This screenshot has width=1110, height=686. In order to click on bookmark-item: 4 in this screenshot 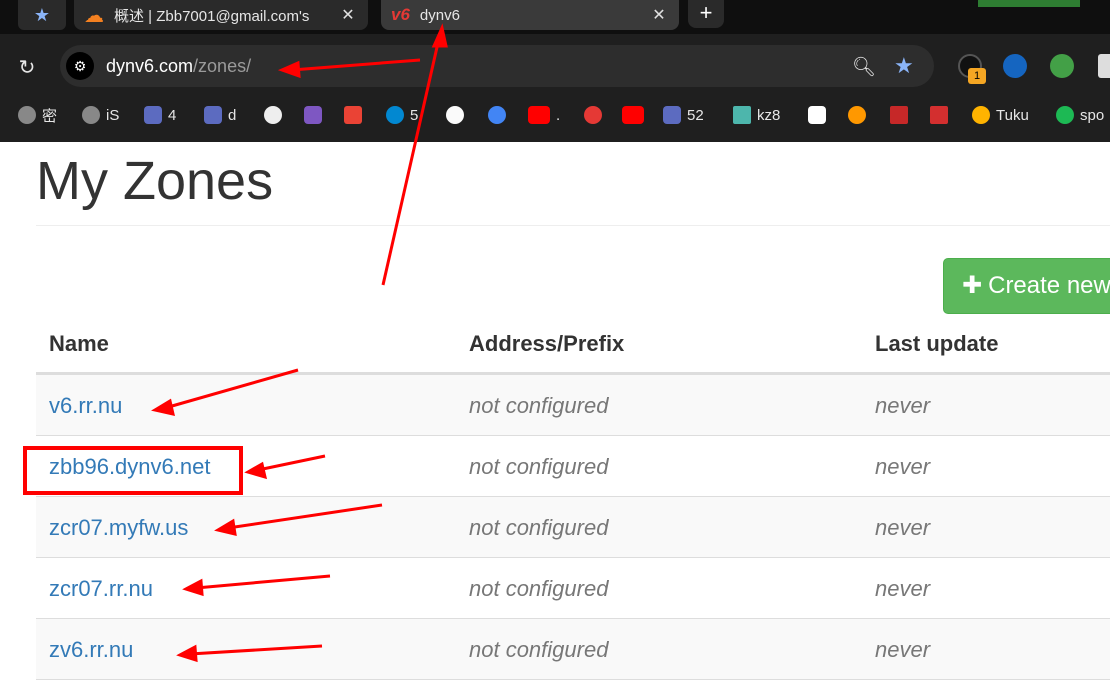, I will do `click(160, 115)`.